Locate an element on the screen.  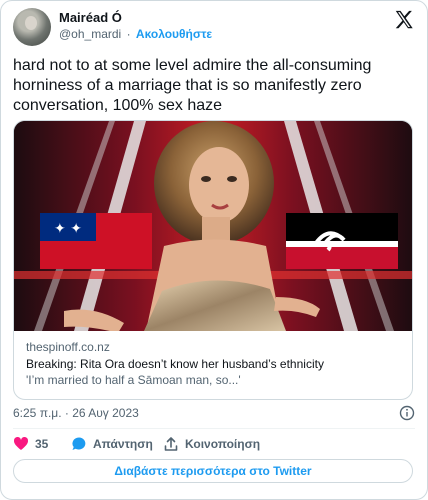
share-label: Κοινοποίηση is located at coordinates (223, 444).